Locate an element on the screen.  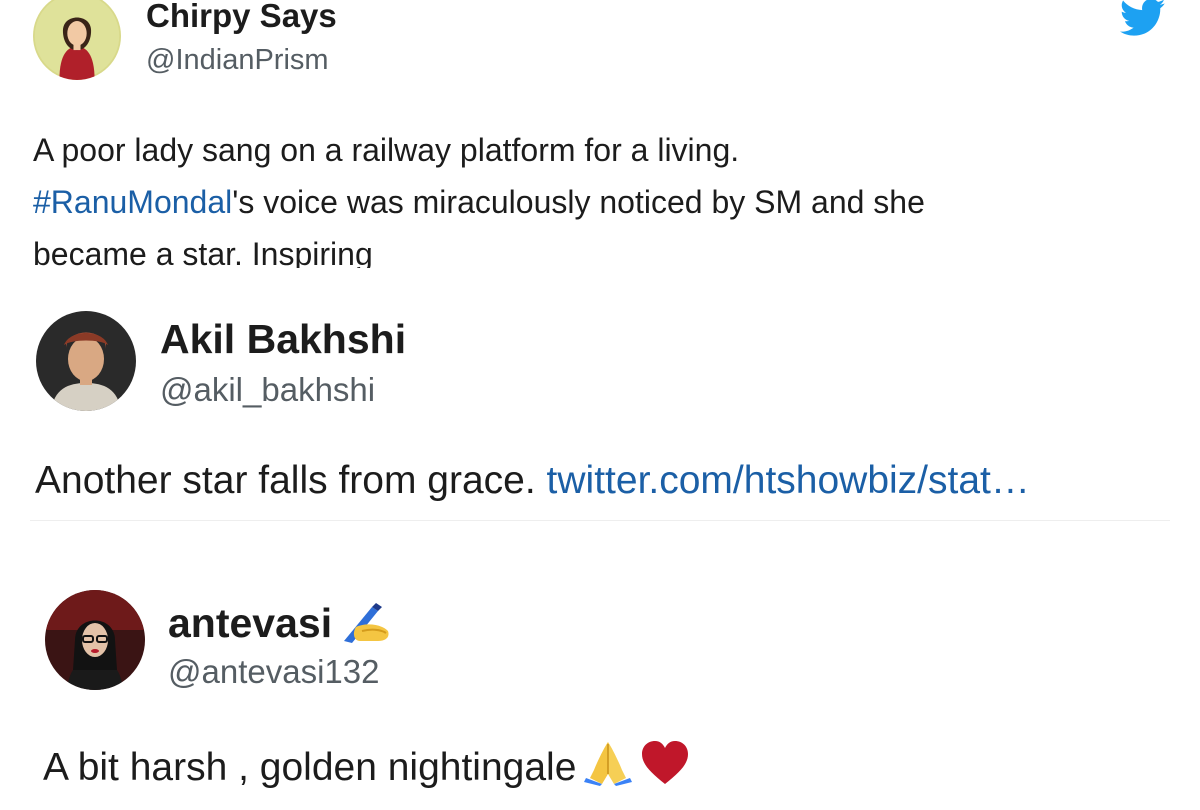
display-name: antevasi is located at coordinates (280, 626).